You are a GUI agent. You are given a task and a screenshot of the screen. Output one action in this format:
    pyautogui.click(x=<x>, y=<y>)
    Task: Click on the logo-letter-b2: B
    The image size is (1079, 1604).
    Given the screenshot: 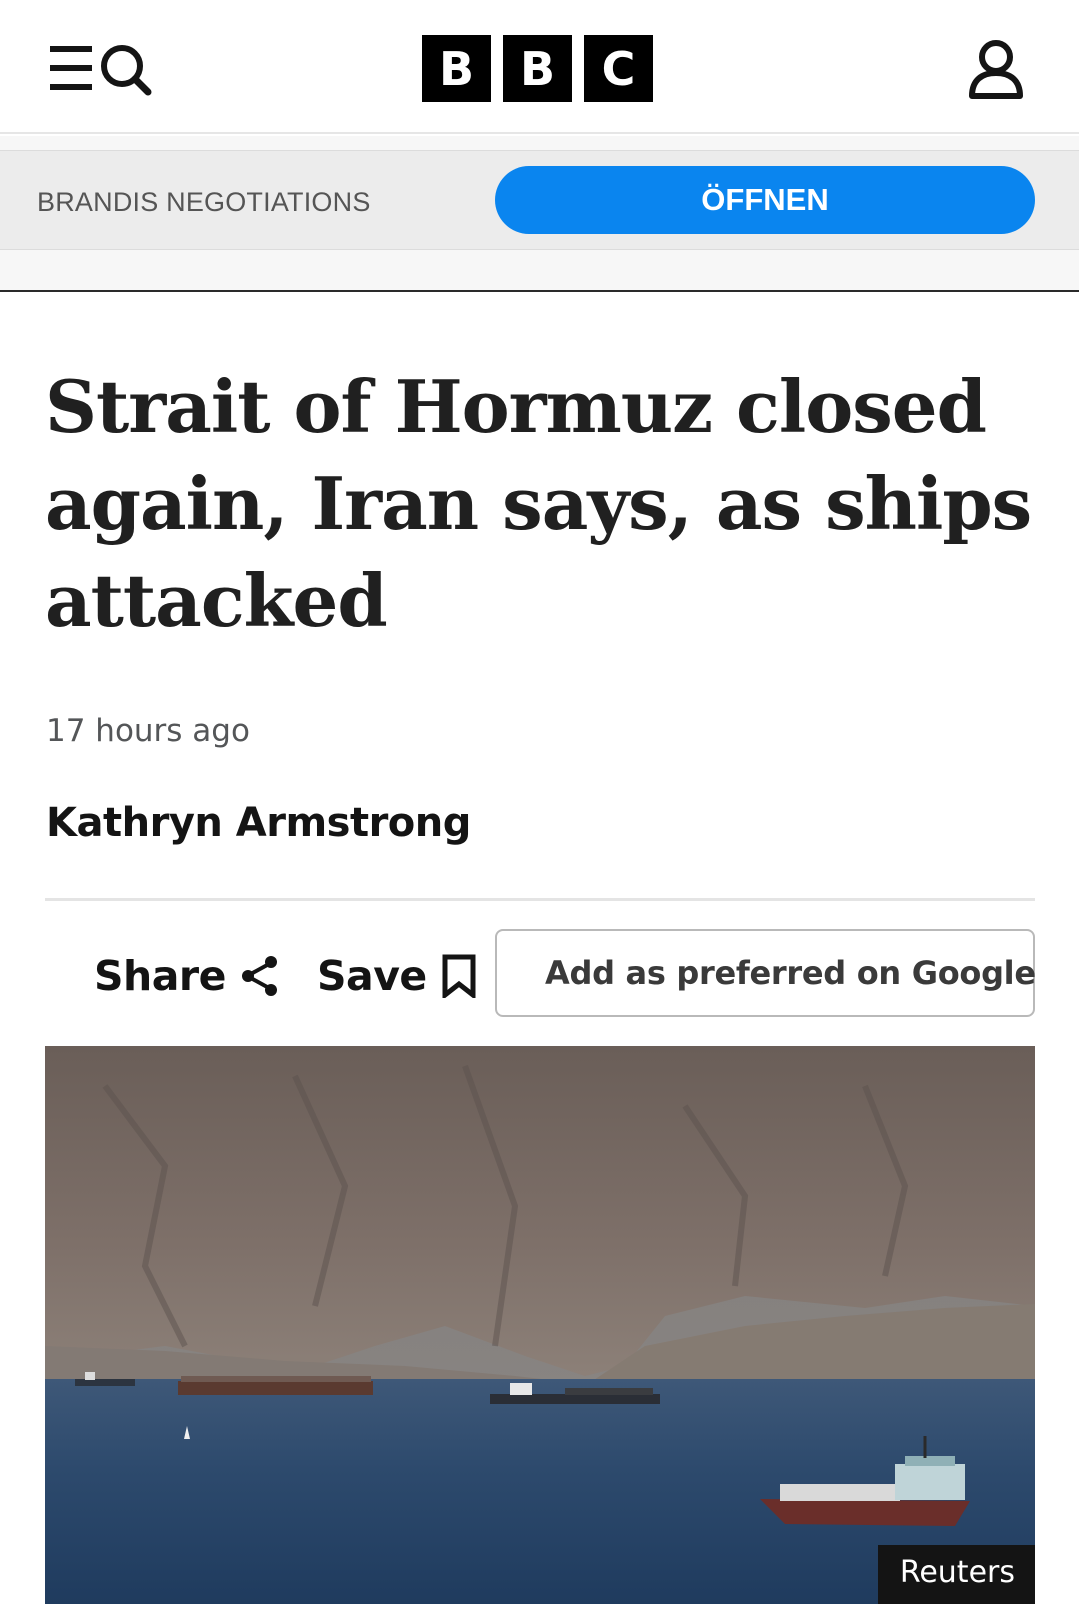 What is the action you would take?
    pyautogui.click(x=537, y=68)
    